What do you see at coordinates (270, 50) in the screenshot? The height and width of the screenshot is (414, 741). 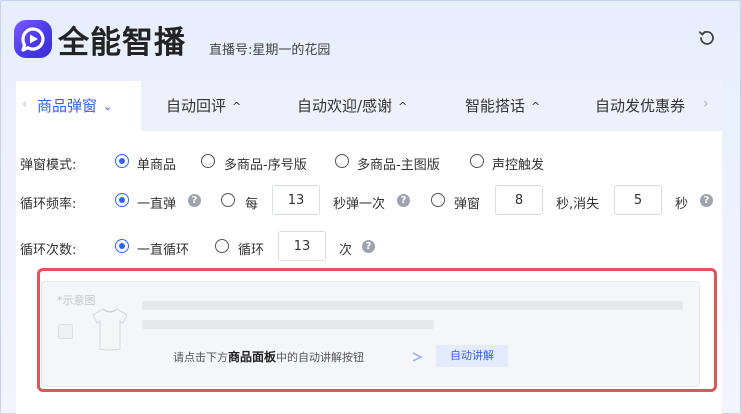 I see `live-room-name: 直播号:星期一的花园` at bounding box center [270, 50].